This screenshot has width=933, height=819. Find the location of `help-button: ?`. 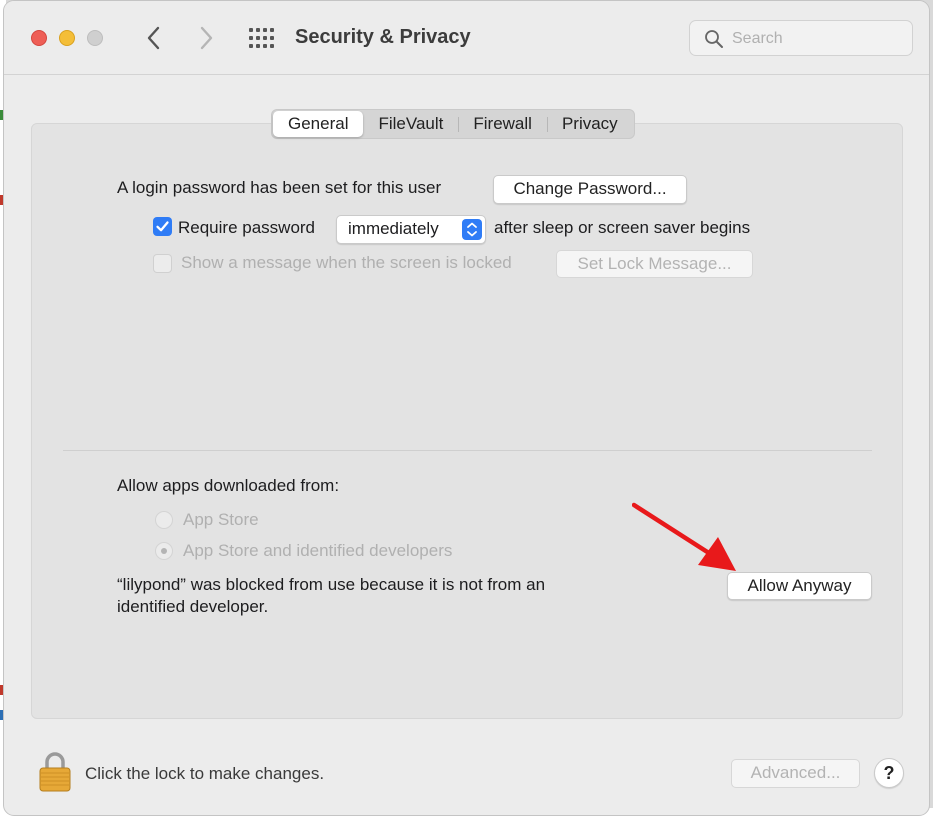

help-button: ? is located at coordinates (889, 773).